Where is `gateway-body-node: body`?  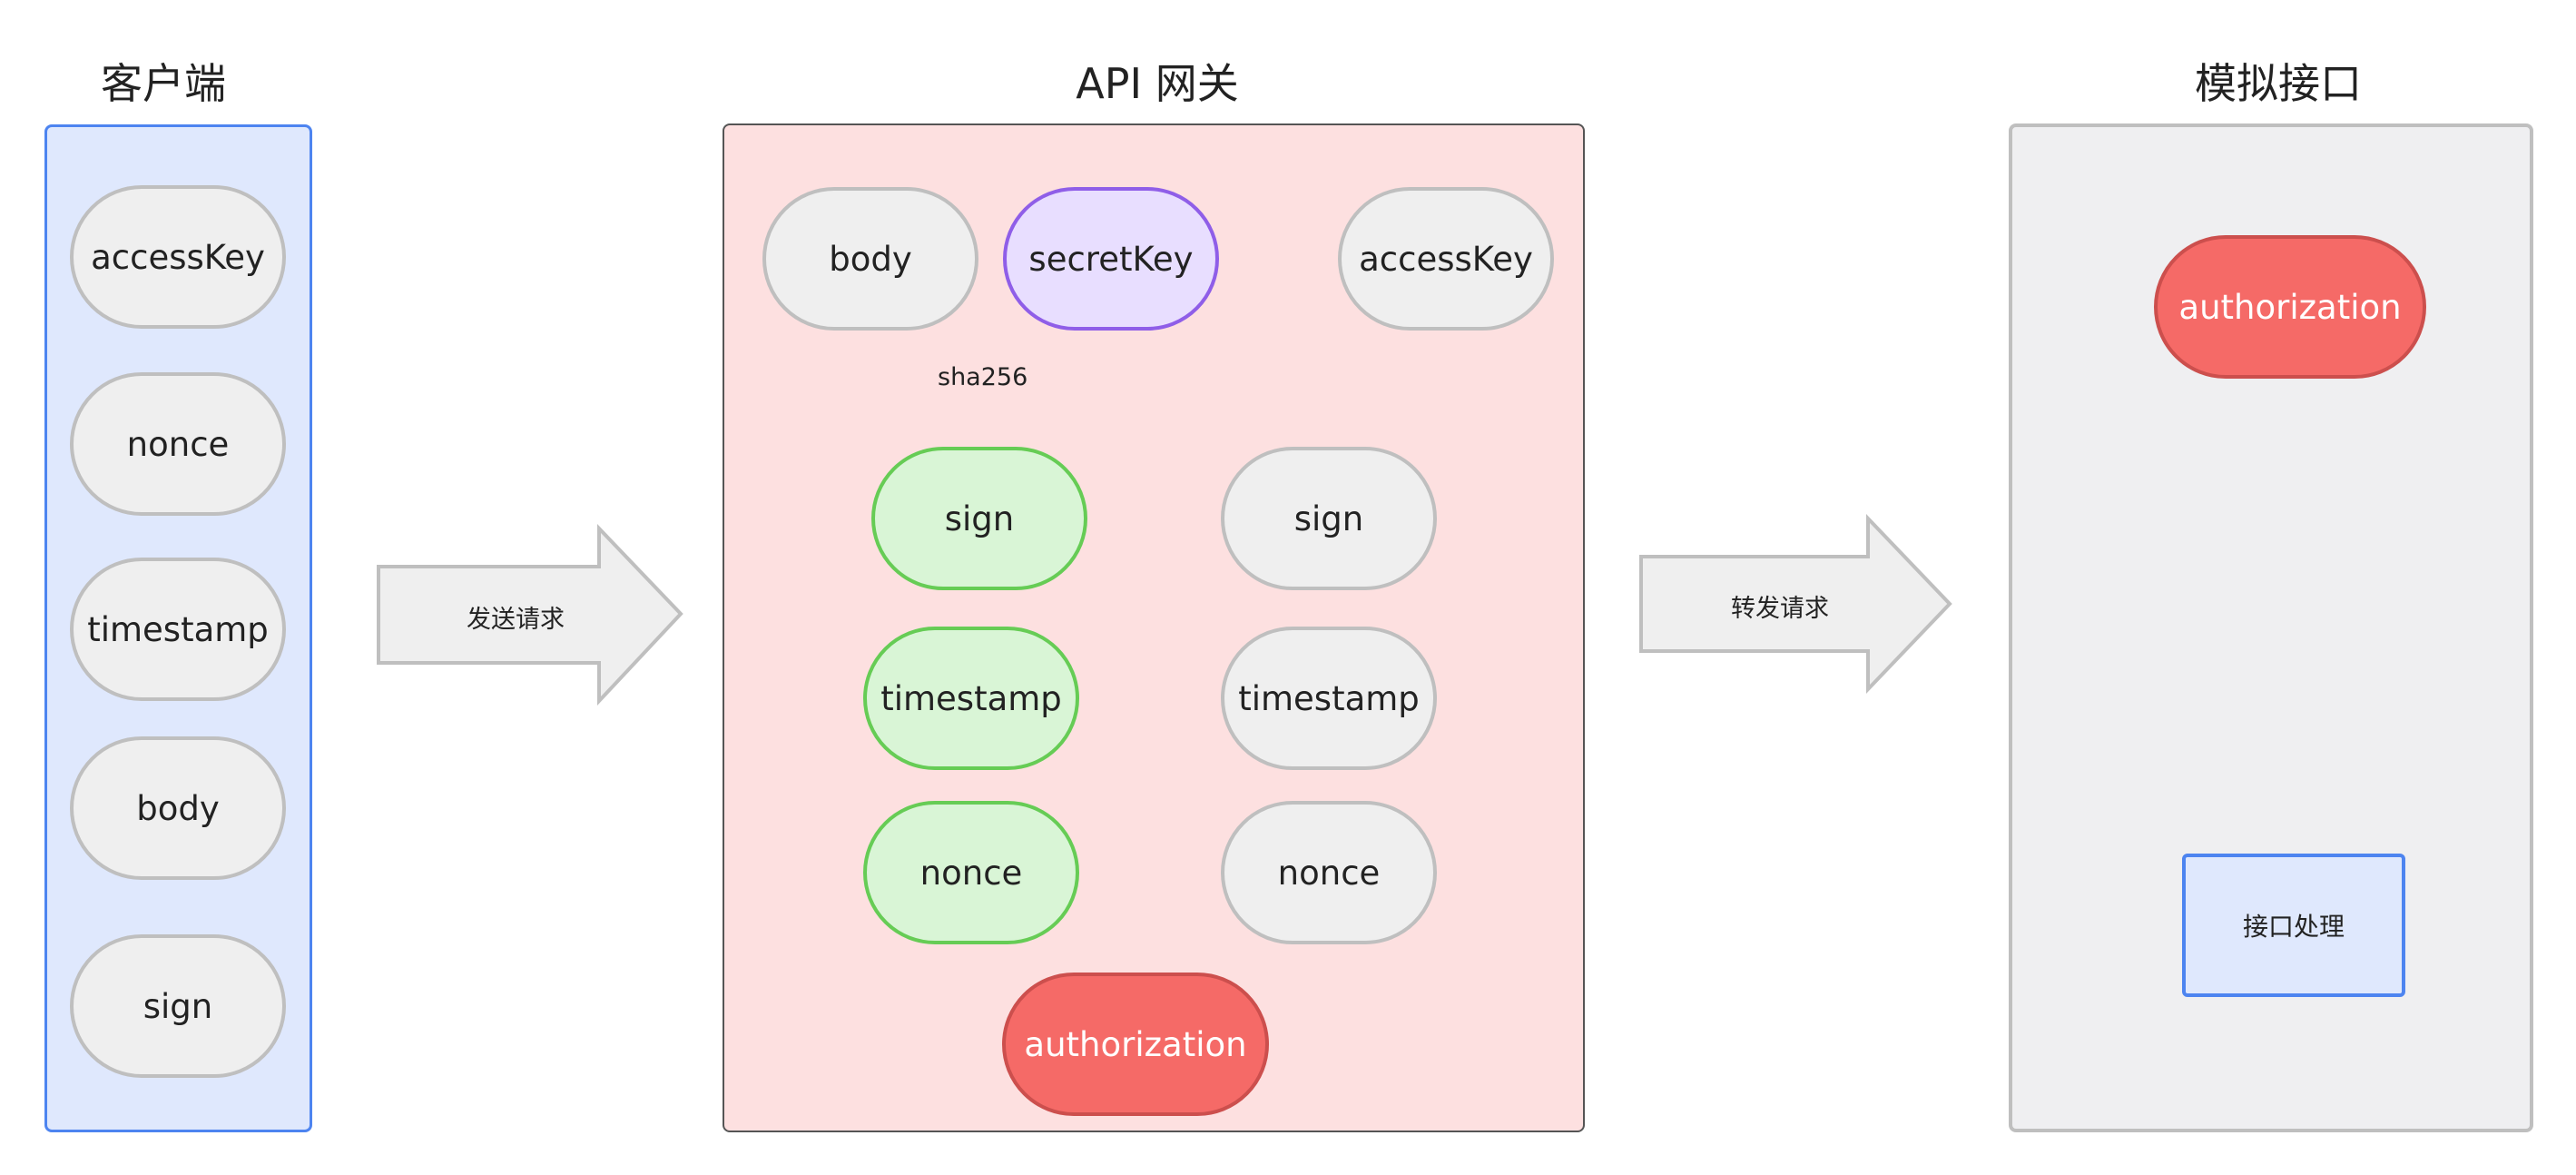 gateway-body-node: body is located at coordinates (870, 259).